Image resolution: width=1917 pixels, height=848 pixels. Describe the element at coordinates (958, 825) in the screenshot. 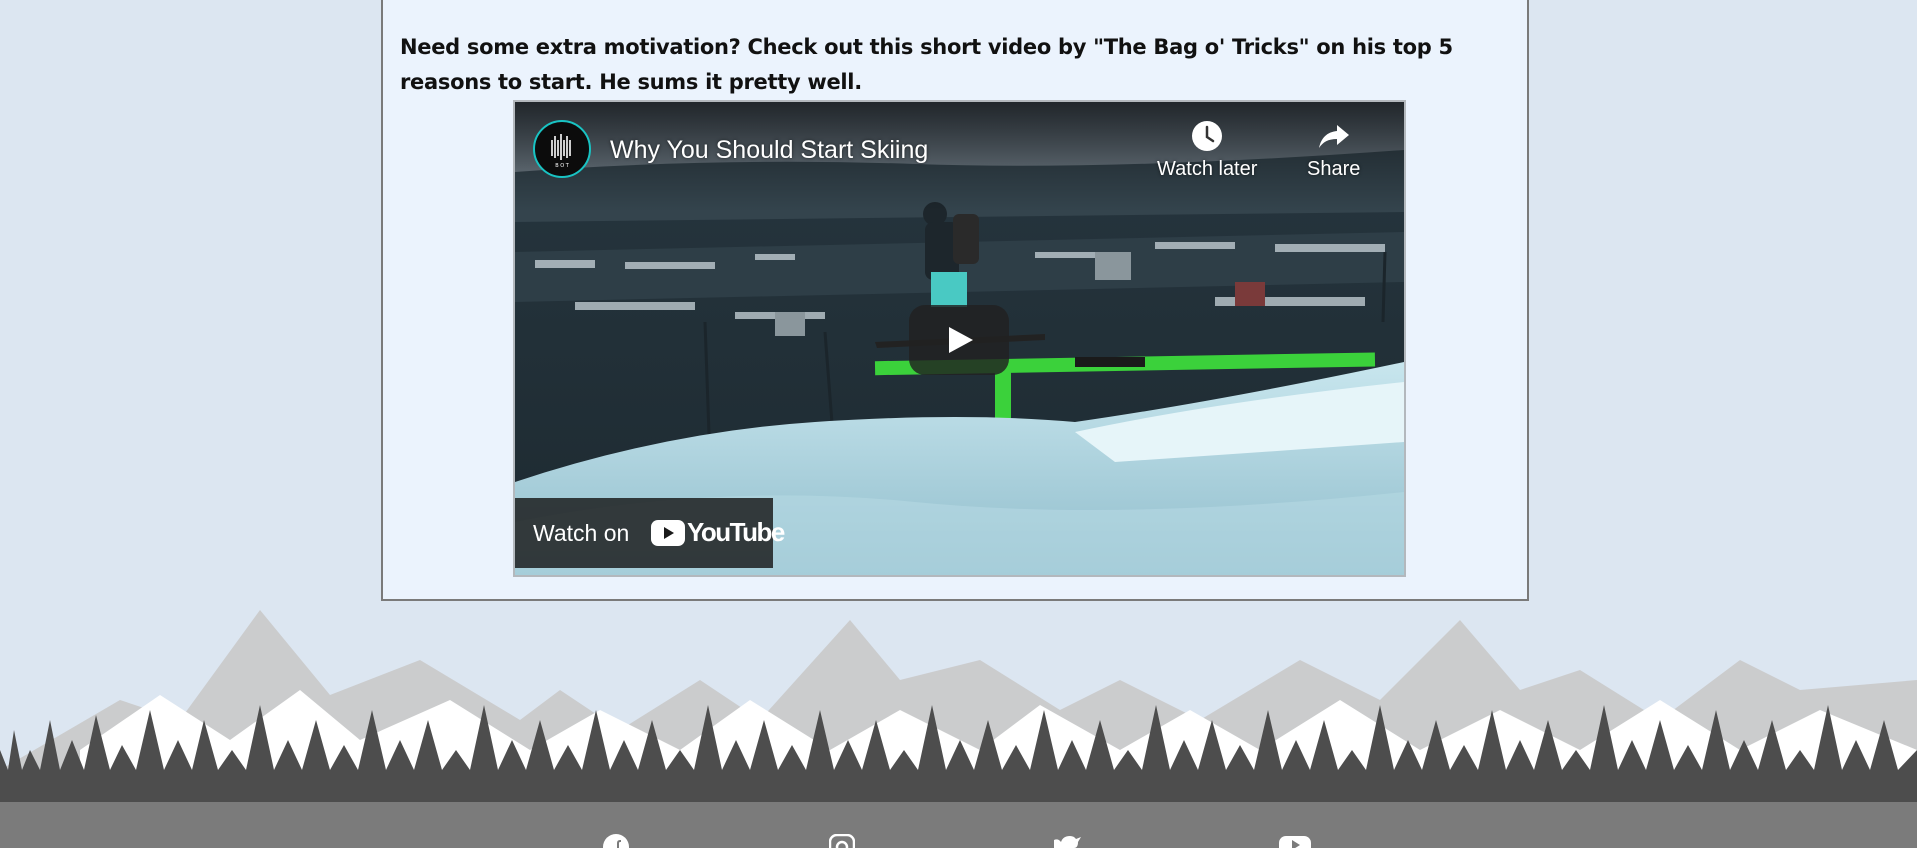

I see `footer-bar` at that location.